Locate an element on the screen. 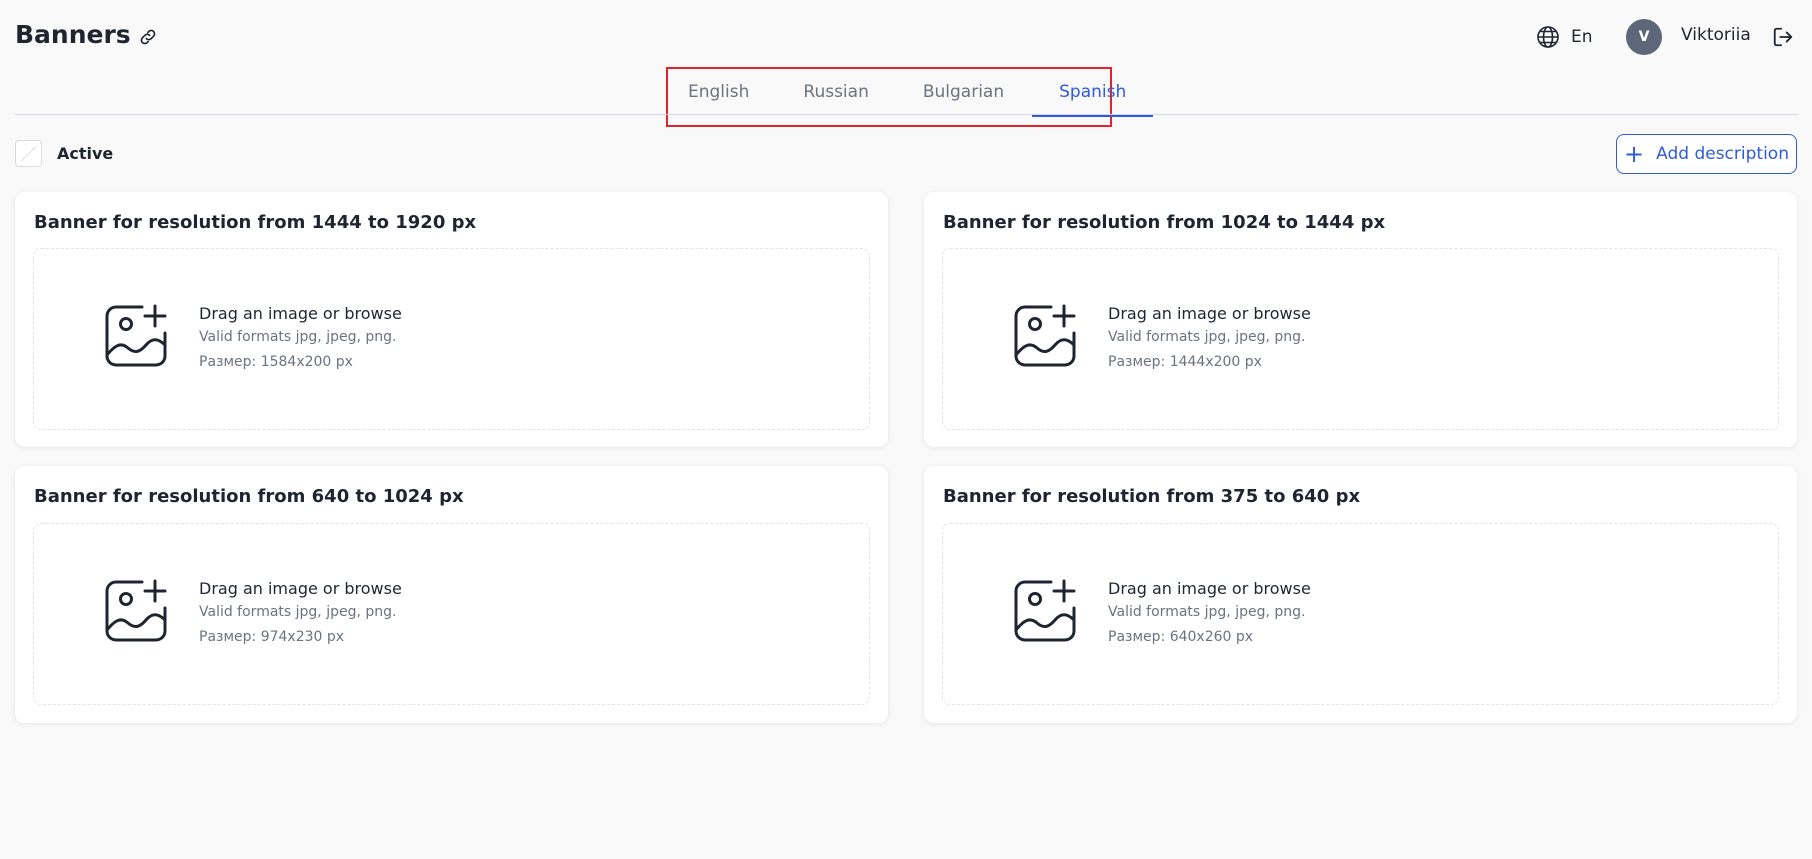 The height and width of the screenshot is (859, 1812). size-text: Размер: 974x230 px is located at coordinates (272, 637).